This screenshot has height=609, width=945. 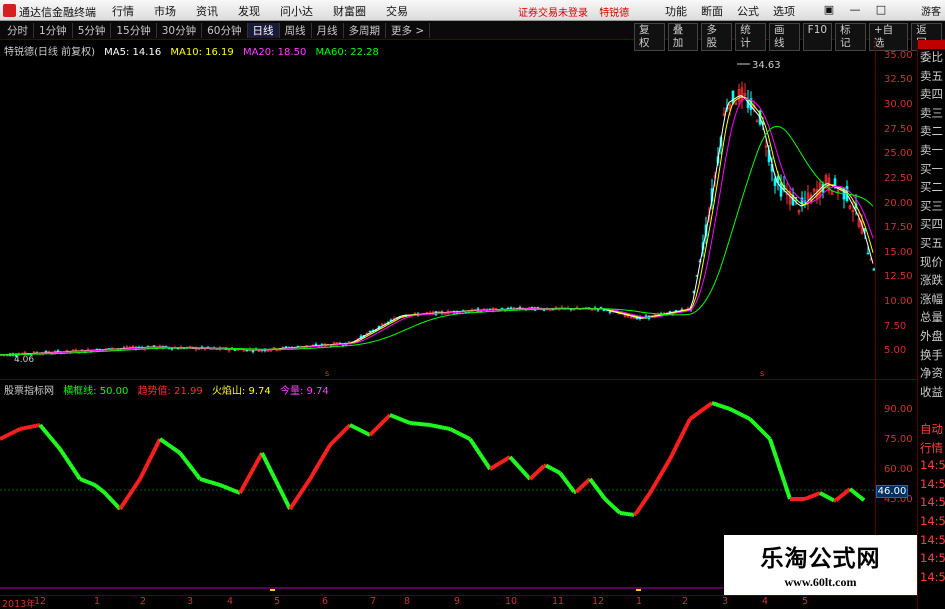 What do you see at coordinates (931, 355) in the screenshot?
I see `panel-item: 换手` at bounding box center [931, 355].